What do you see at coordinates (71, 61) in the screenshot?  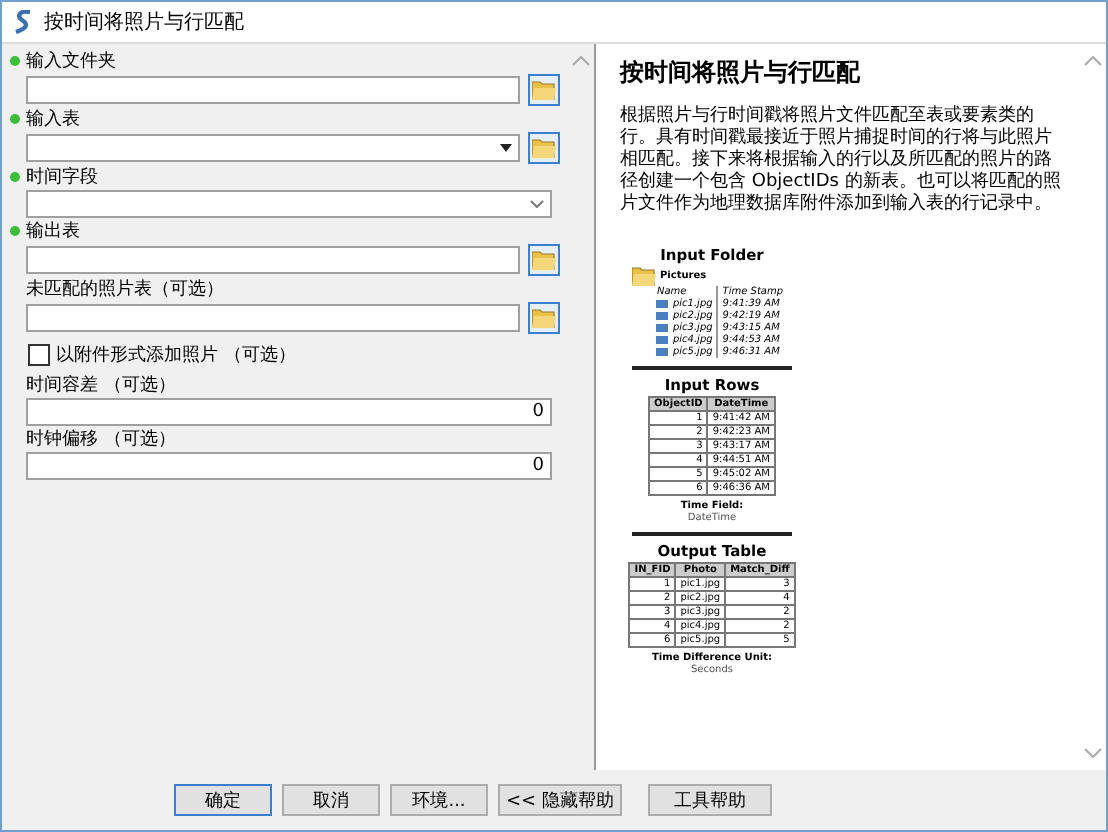 I see `field-label: 输入文件夹` at bounding box center [71, 61].